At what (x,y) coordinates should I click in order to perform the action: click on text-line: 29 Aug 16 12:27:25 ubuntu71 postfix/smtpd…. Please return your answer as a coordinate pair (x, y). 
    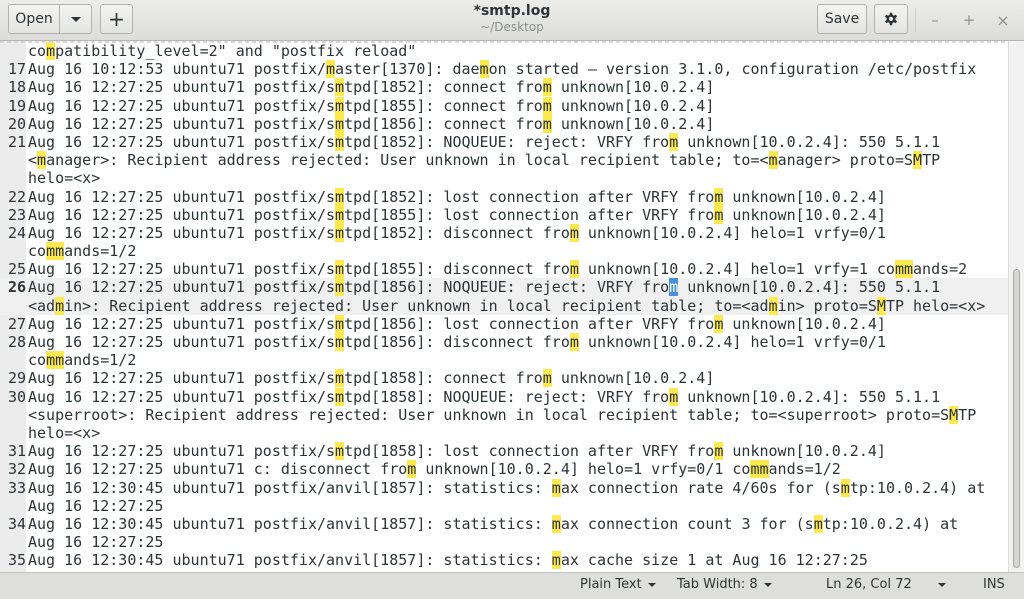
    Looking at the image, I should click on (504, 378).